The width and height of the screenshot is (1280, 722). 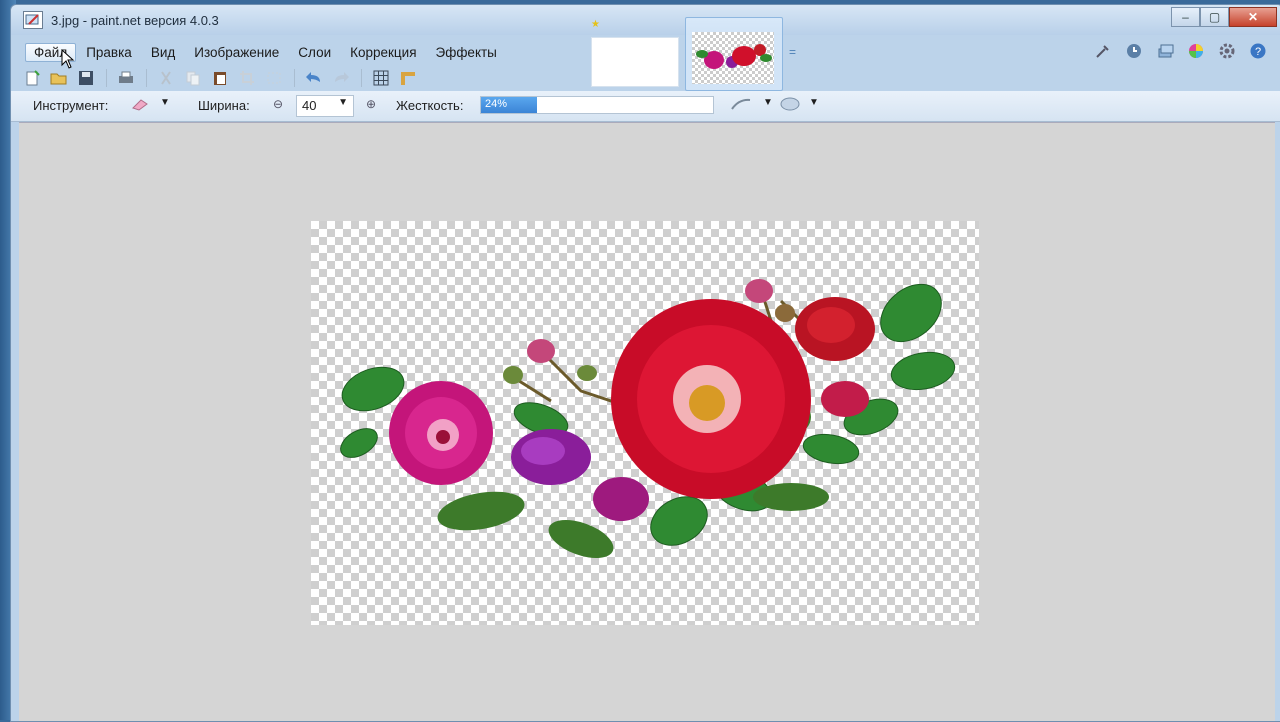 What do you see at coordinates (1165, 51) in the screenshot?
I see `layers-icon` at bounding box center [1165, 51].